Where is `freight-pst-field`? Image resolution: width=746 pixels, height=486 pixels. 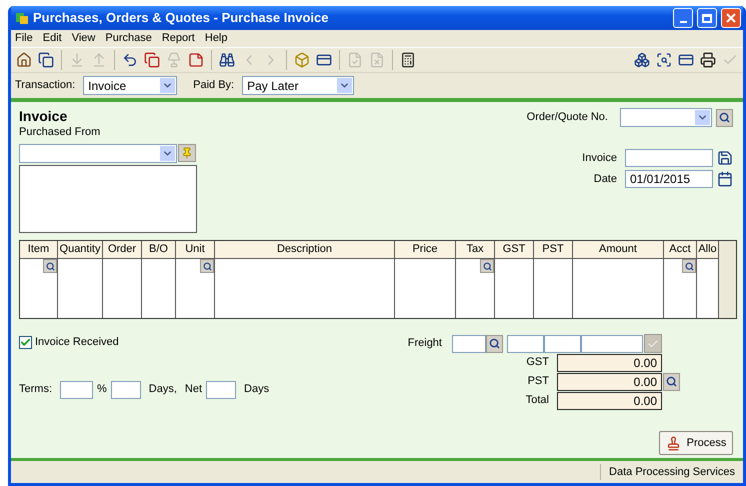
freight-pst-field is located at coordinates (562, 343).